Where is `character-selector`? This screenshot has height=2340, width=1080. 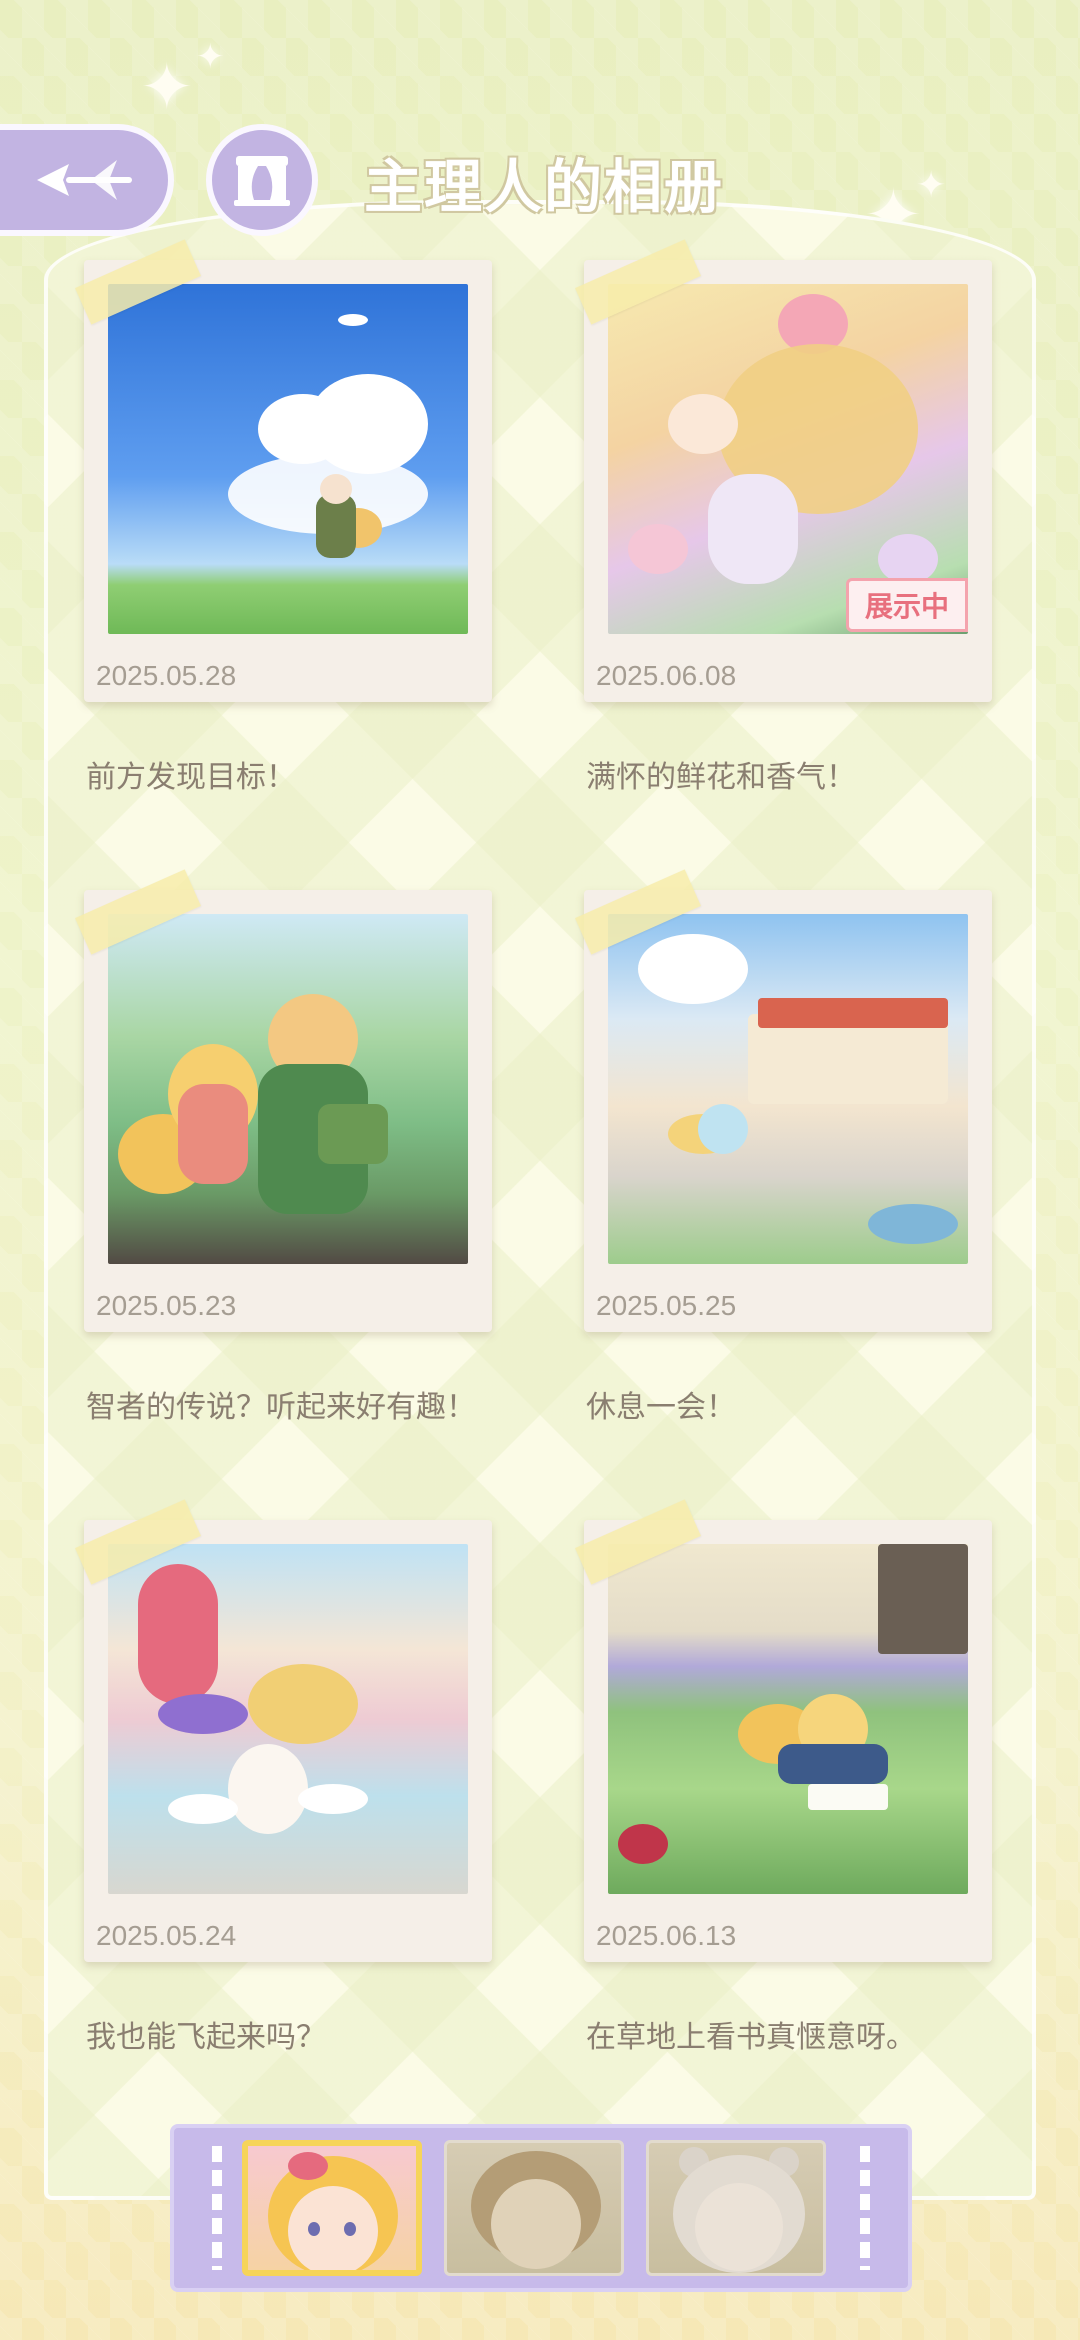
character-selector is located at coordinates (541, 2208).